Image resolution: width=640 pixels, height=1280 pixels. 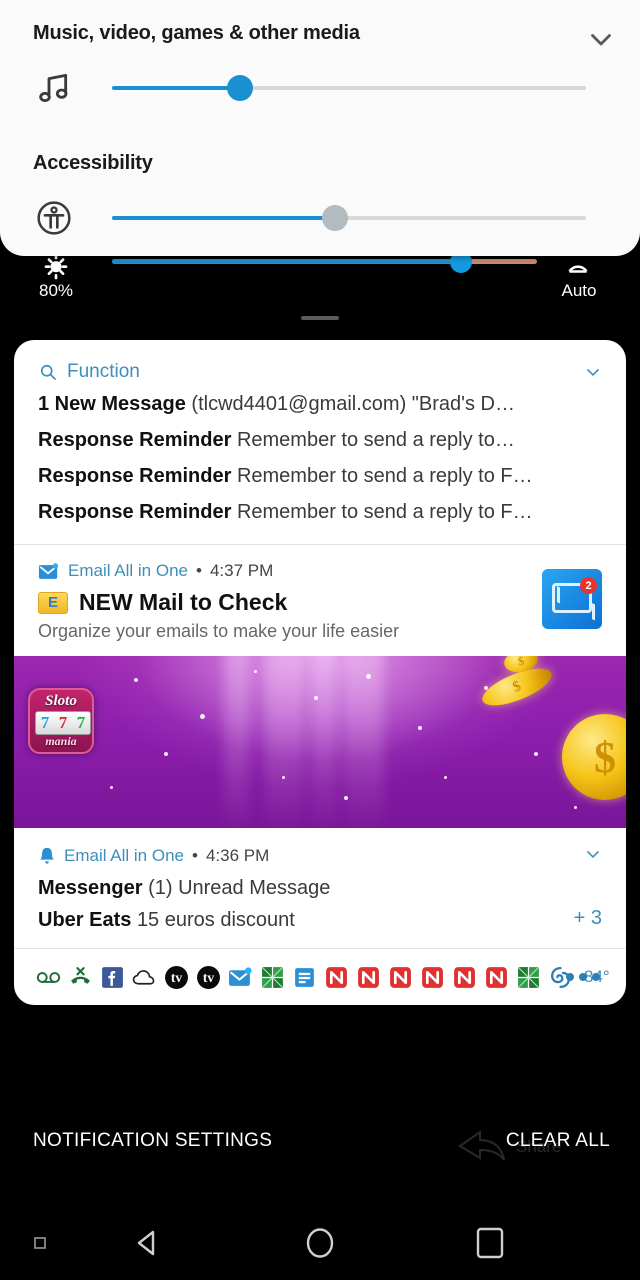 I want to click on media-volume-slider-row, so click(x=320, y=88).